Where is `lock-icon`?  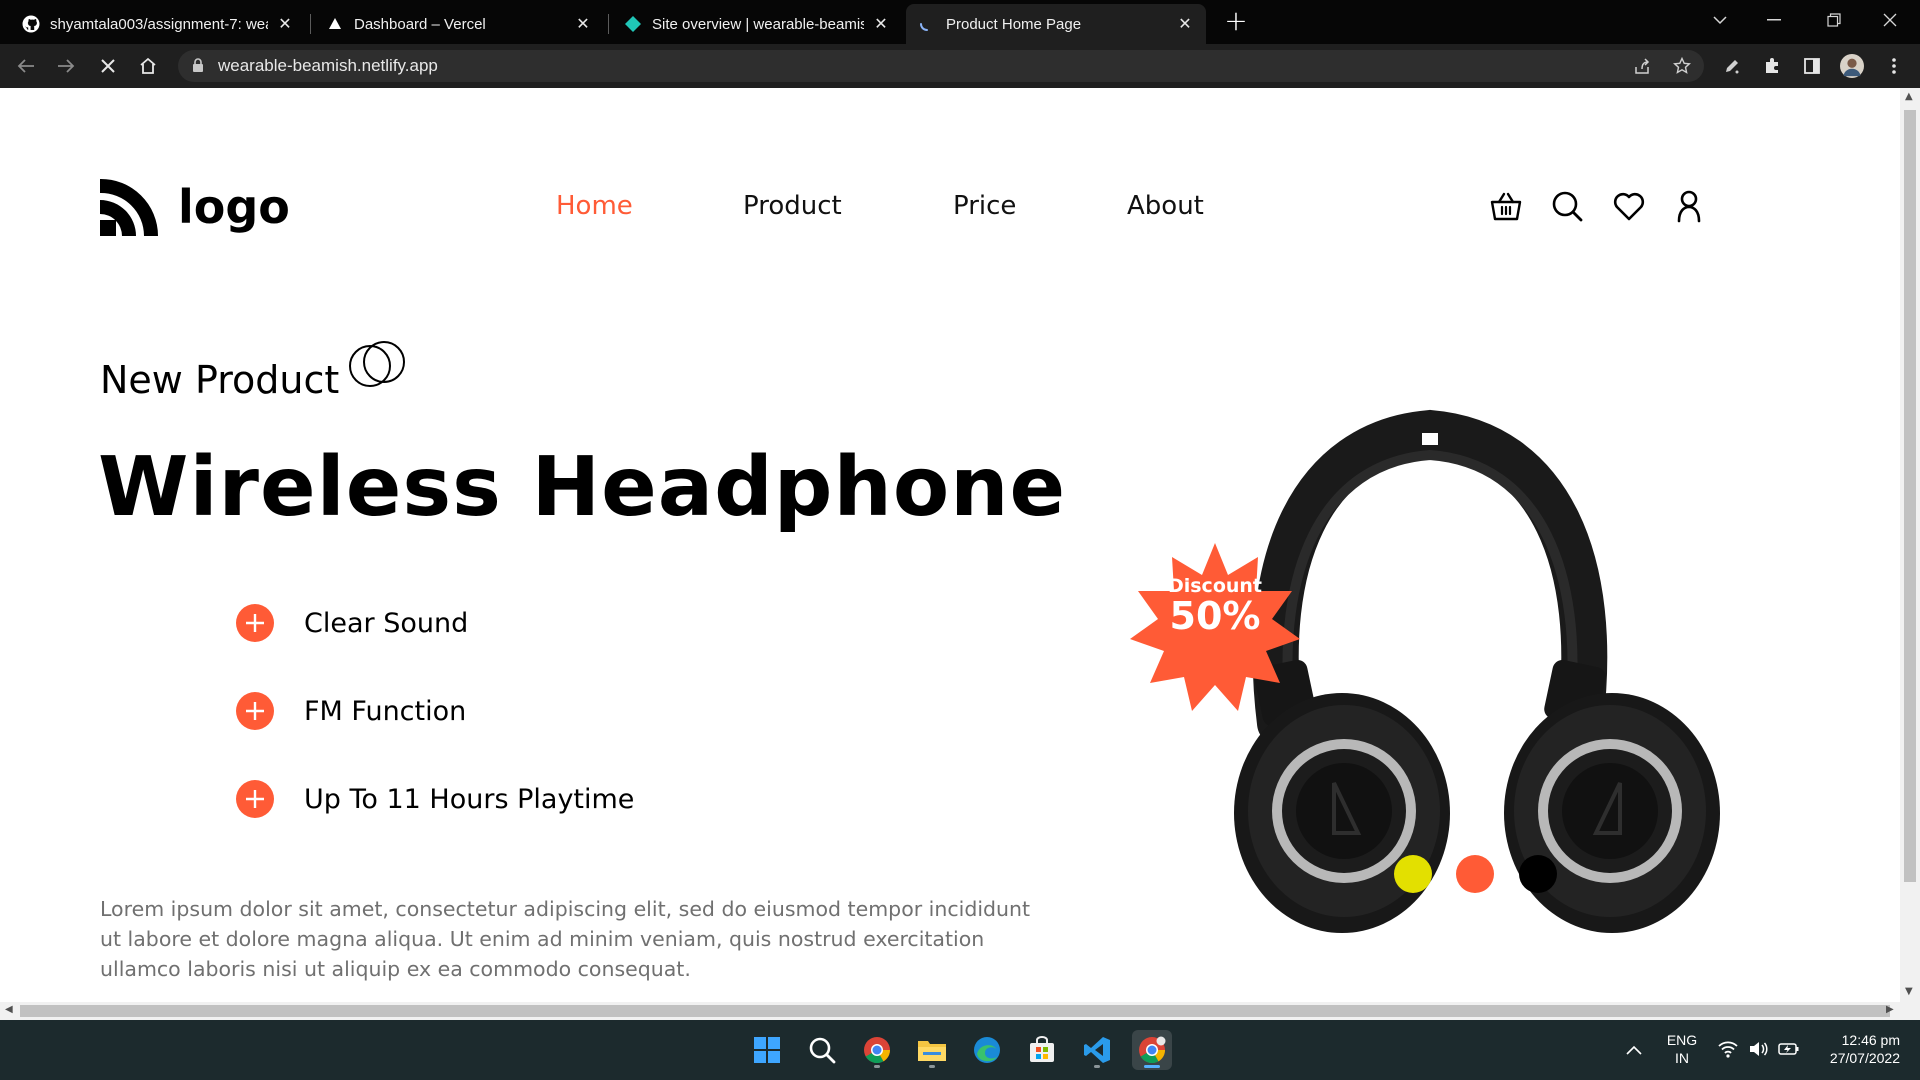
lock-icon is located at coordinates (198, 67).